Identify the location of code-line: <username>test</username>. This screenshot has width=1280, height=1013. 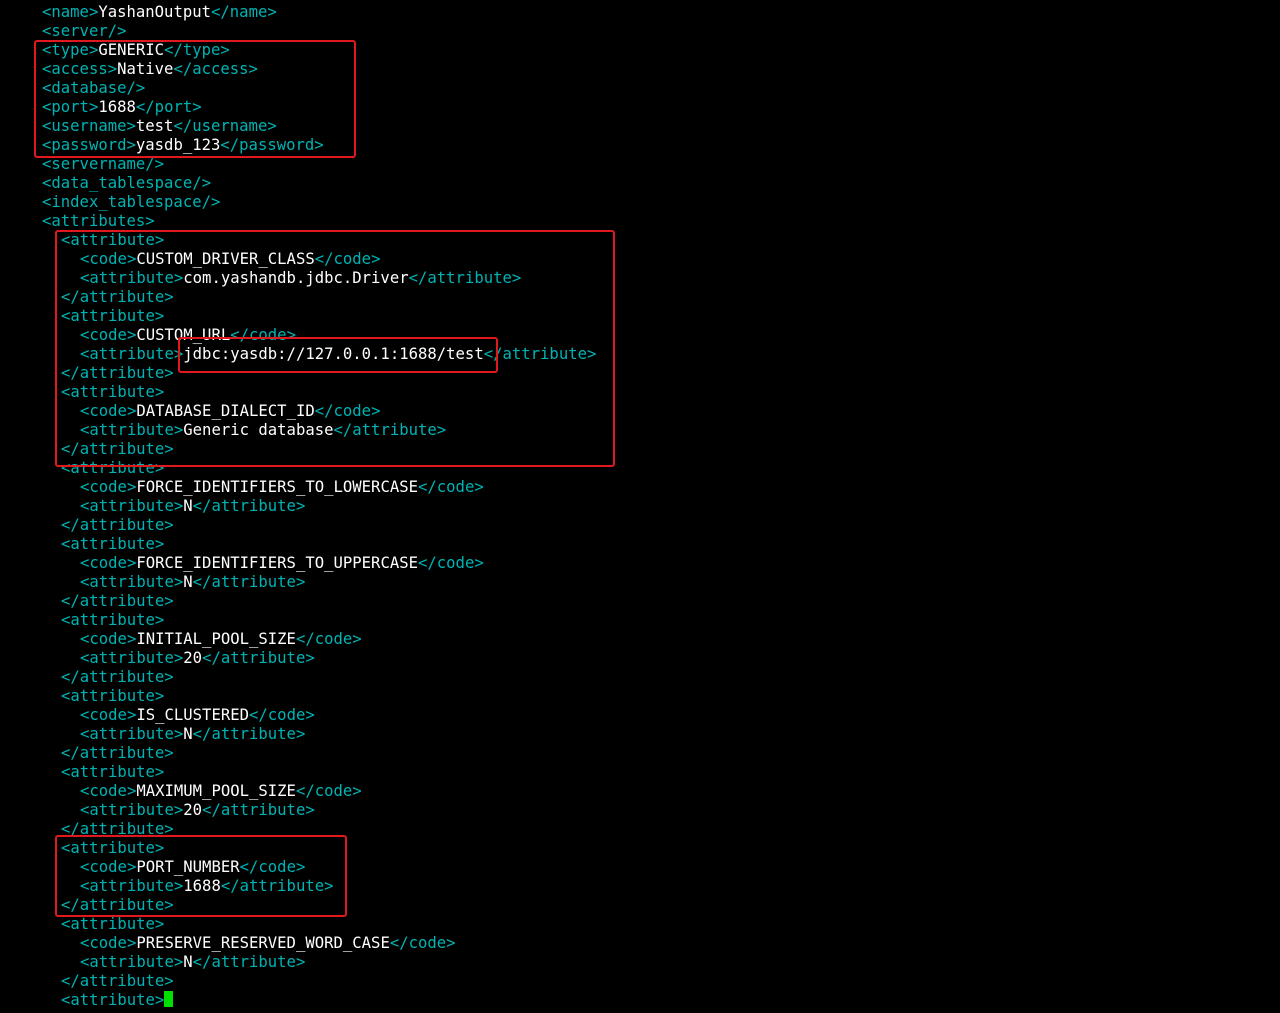
(159, 126).